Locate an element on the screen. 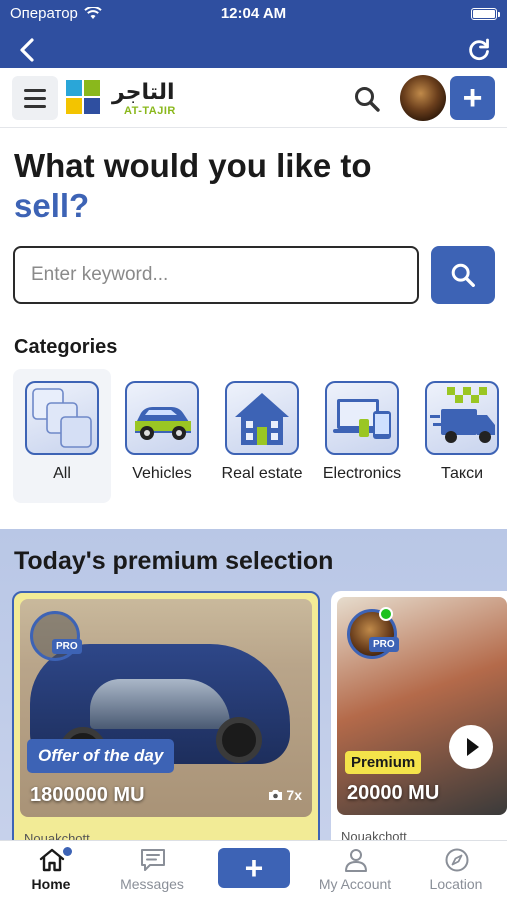  play-icon is located at coordinates (473, 747).